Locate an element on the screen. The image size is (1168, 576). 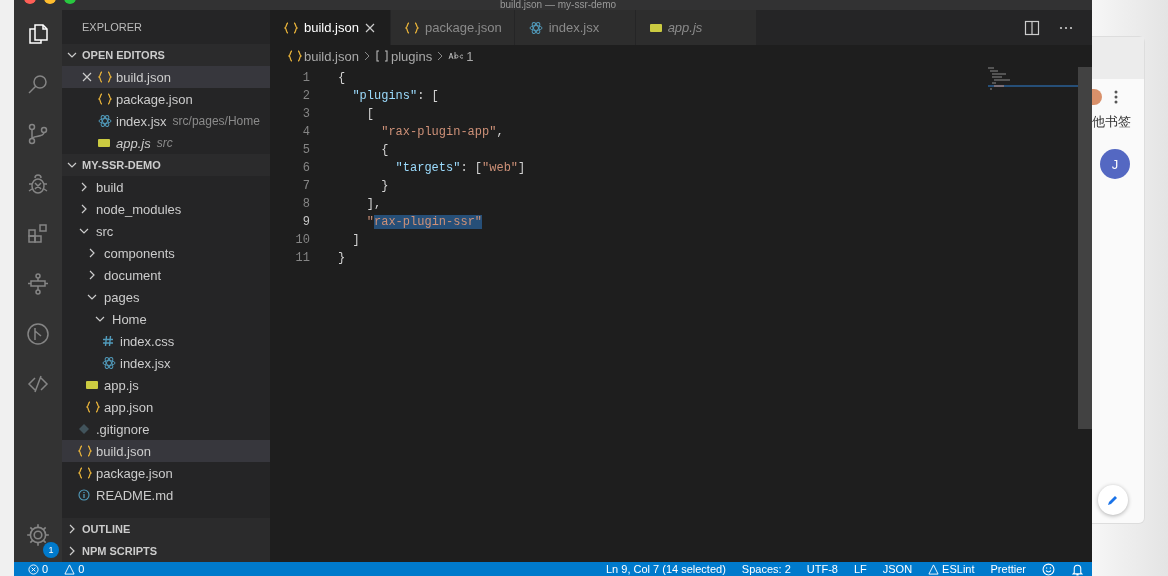
kebab-menu-icon is located at coordinates (1116, 97).